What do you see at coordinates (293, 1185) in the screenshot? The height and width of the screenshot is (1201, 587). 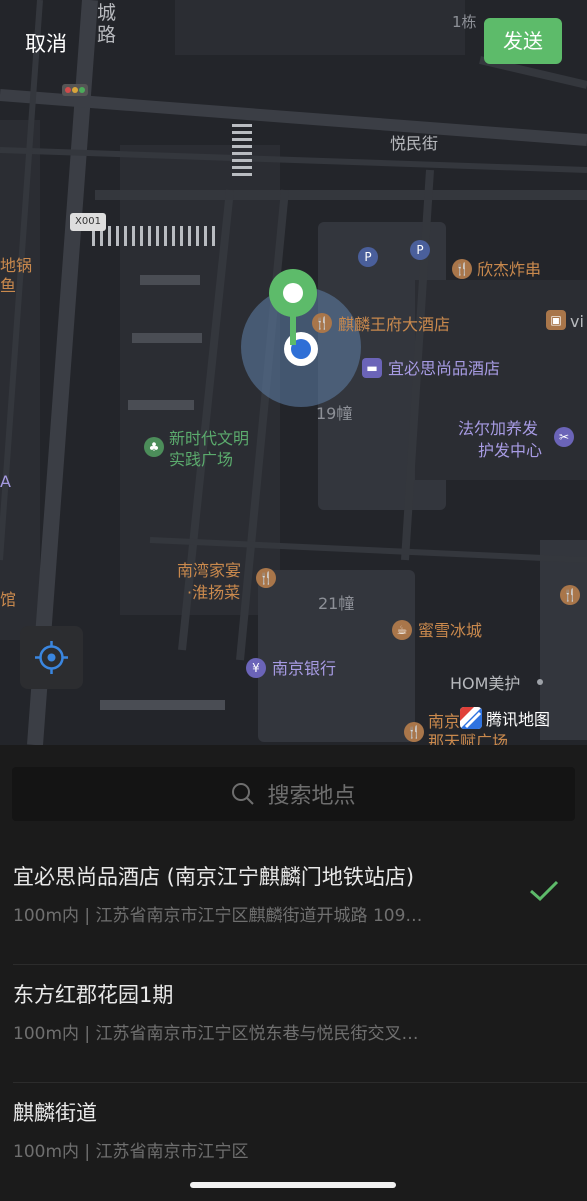 I see `home-indicator` at bounding box center [293, 1185].